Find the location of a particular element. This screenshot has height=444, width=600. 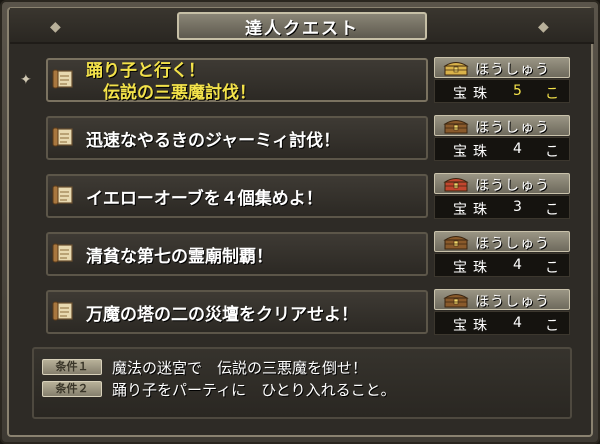

quest-title-line: 伝説の三悪魔討伐！ is located at coordinates (171, 93).